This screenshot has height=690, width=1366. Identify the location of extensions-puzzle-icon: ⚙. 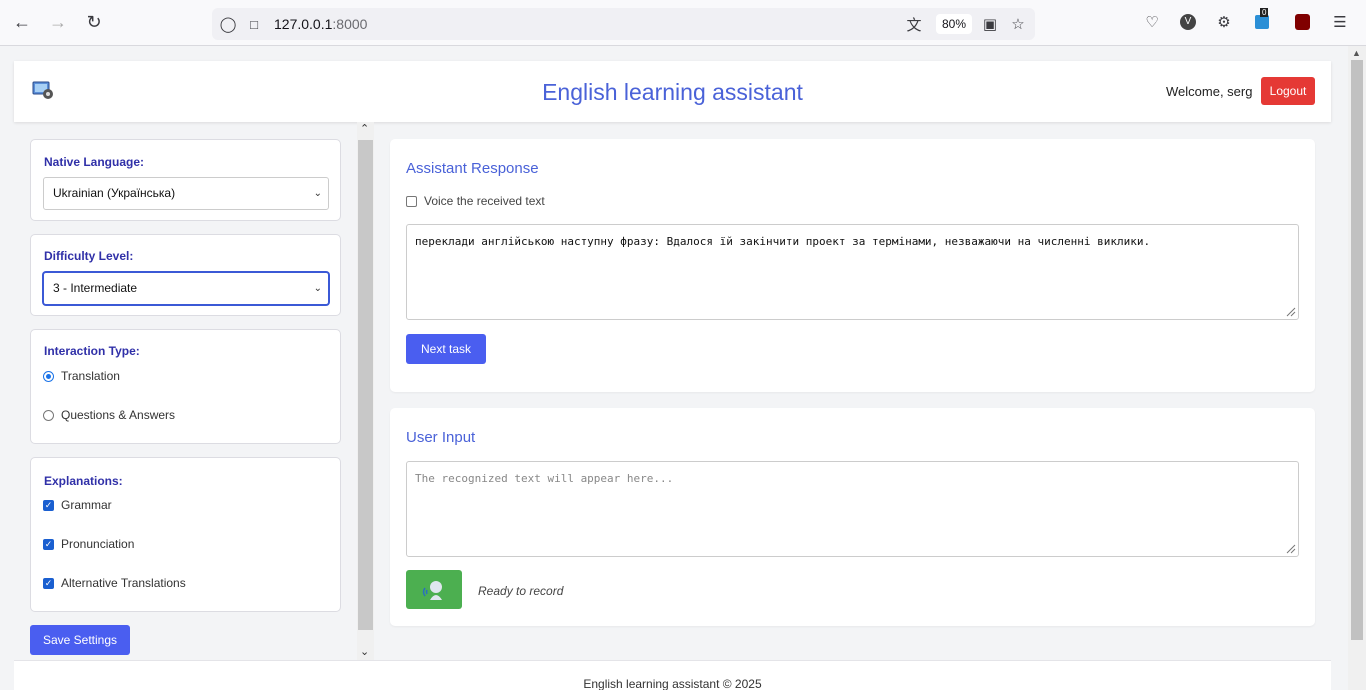
(1224, 22).